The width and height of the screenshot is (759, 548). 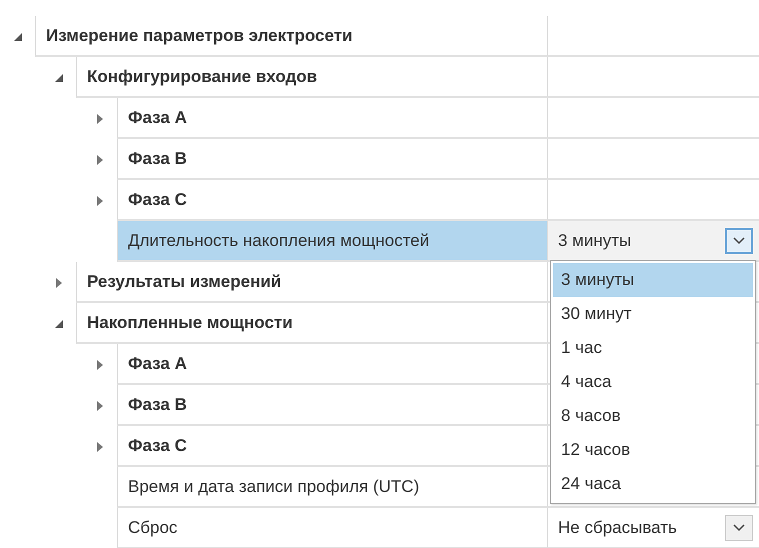 I want to click on combobox-value: Не сбрасывать, so click(x=618, y=528).